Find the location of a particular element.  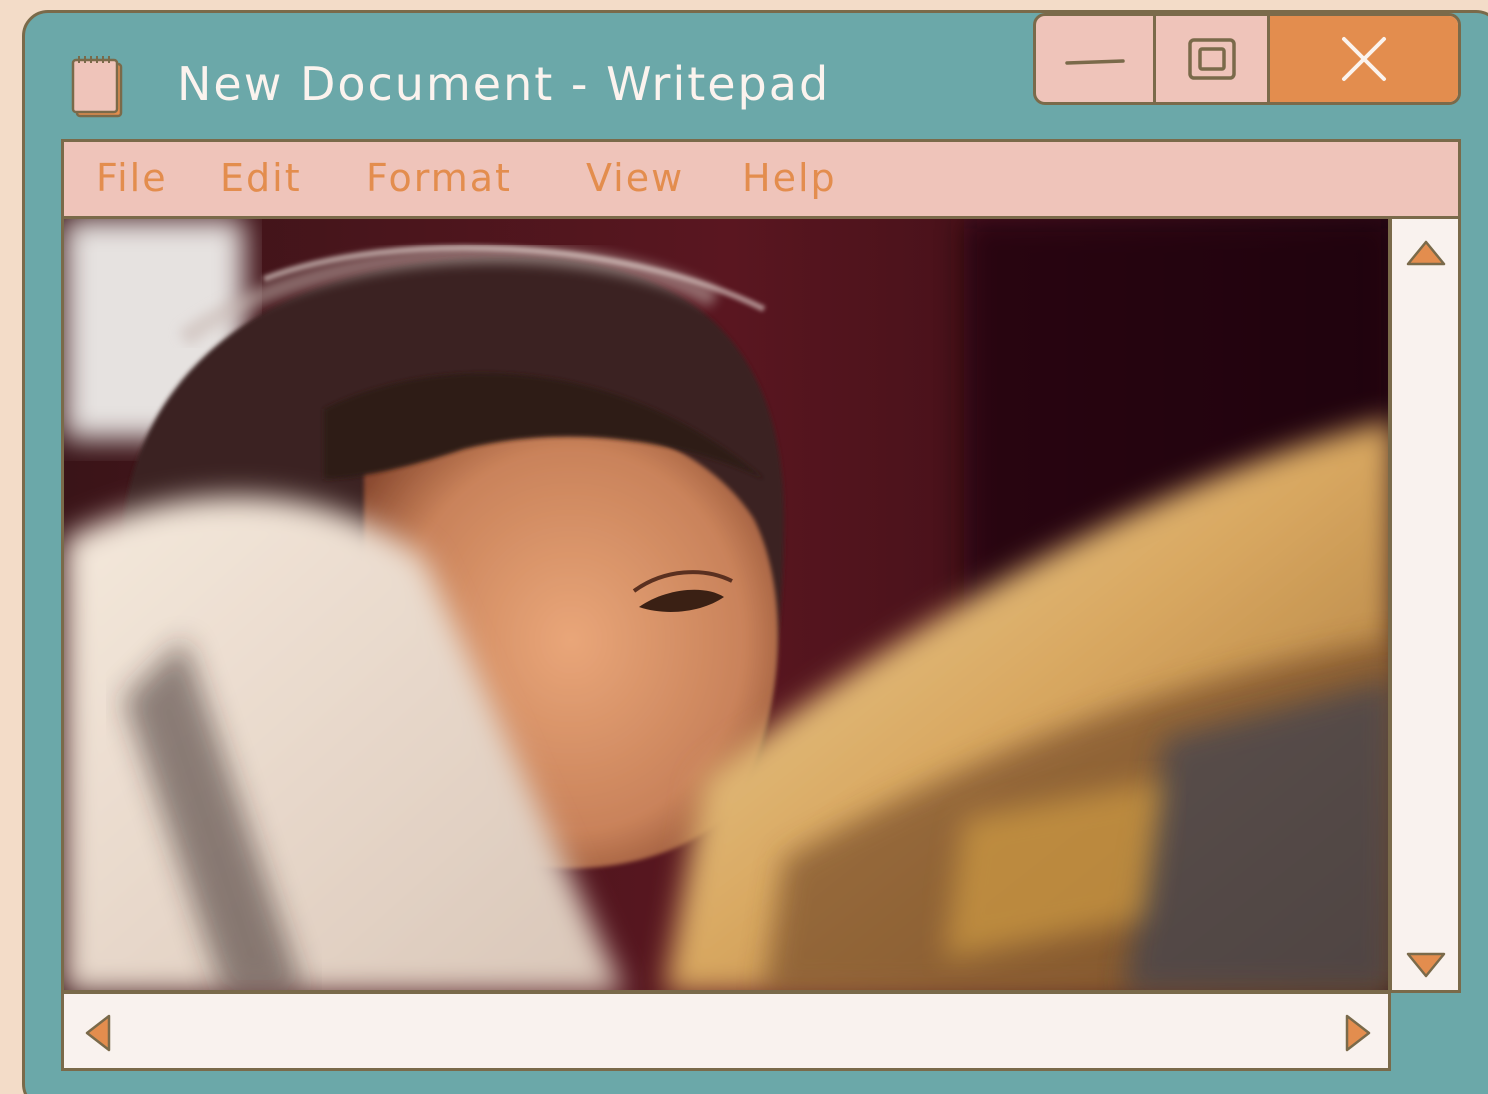

menu-view: View is located at coordinates (635, 178).